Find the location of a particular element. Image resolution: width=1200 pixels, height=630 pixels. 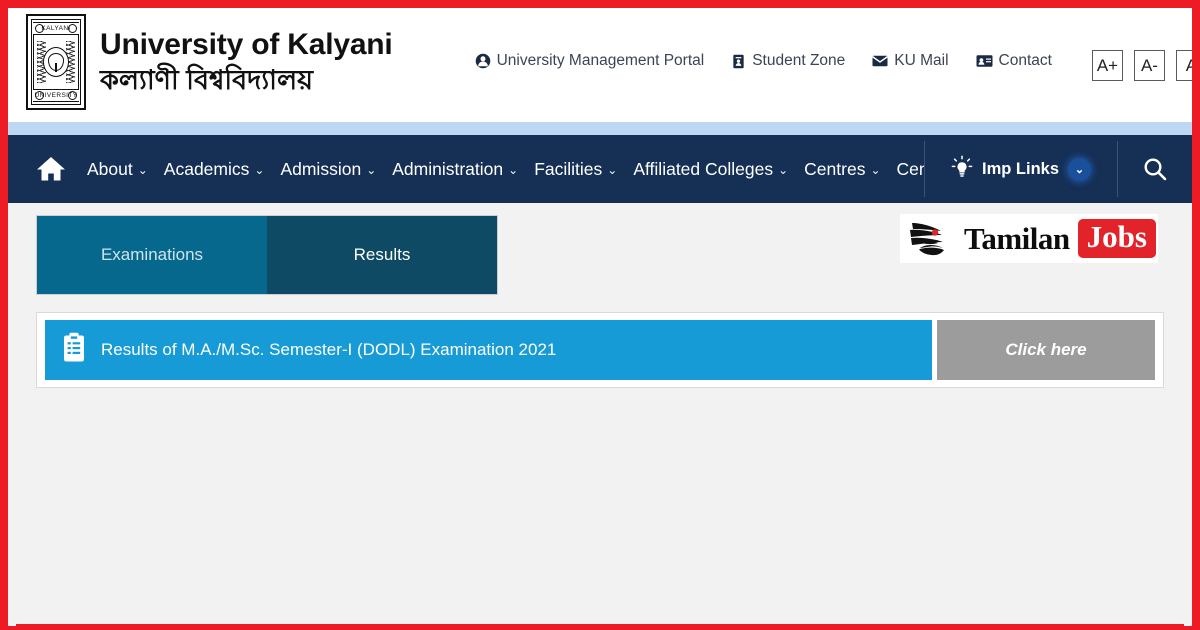

site-title-english: University of Kalyani is located at coordinates (246, 44).